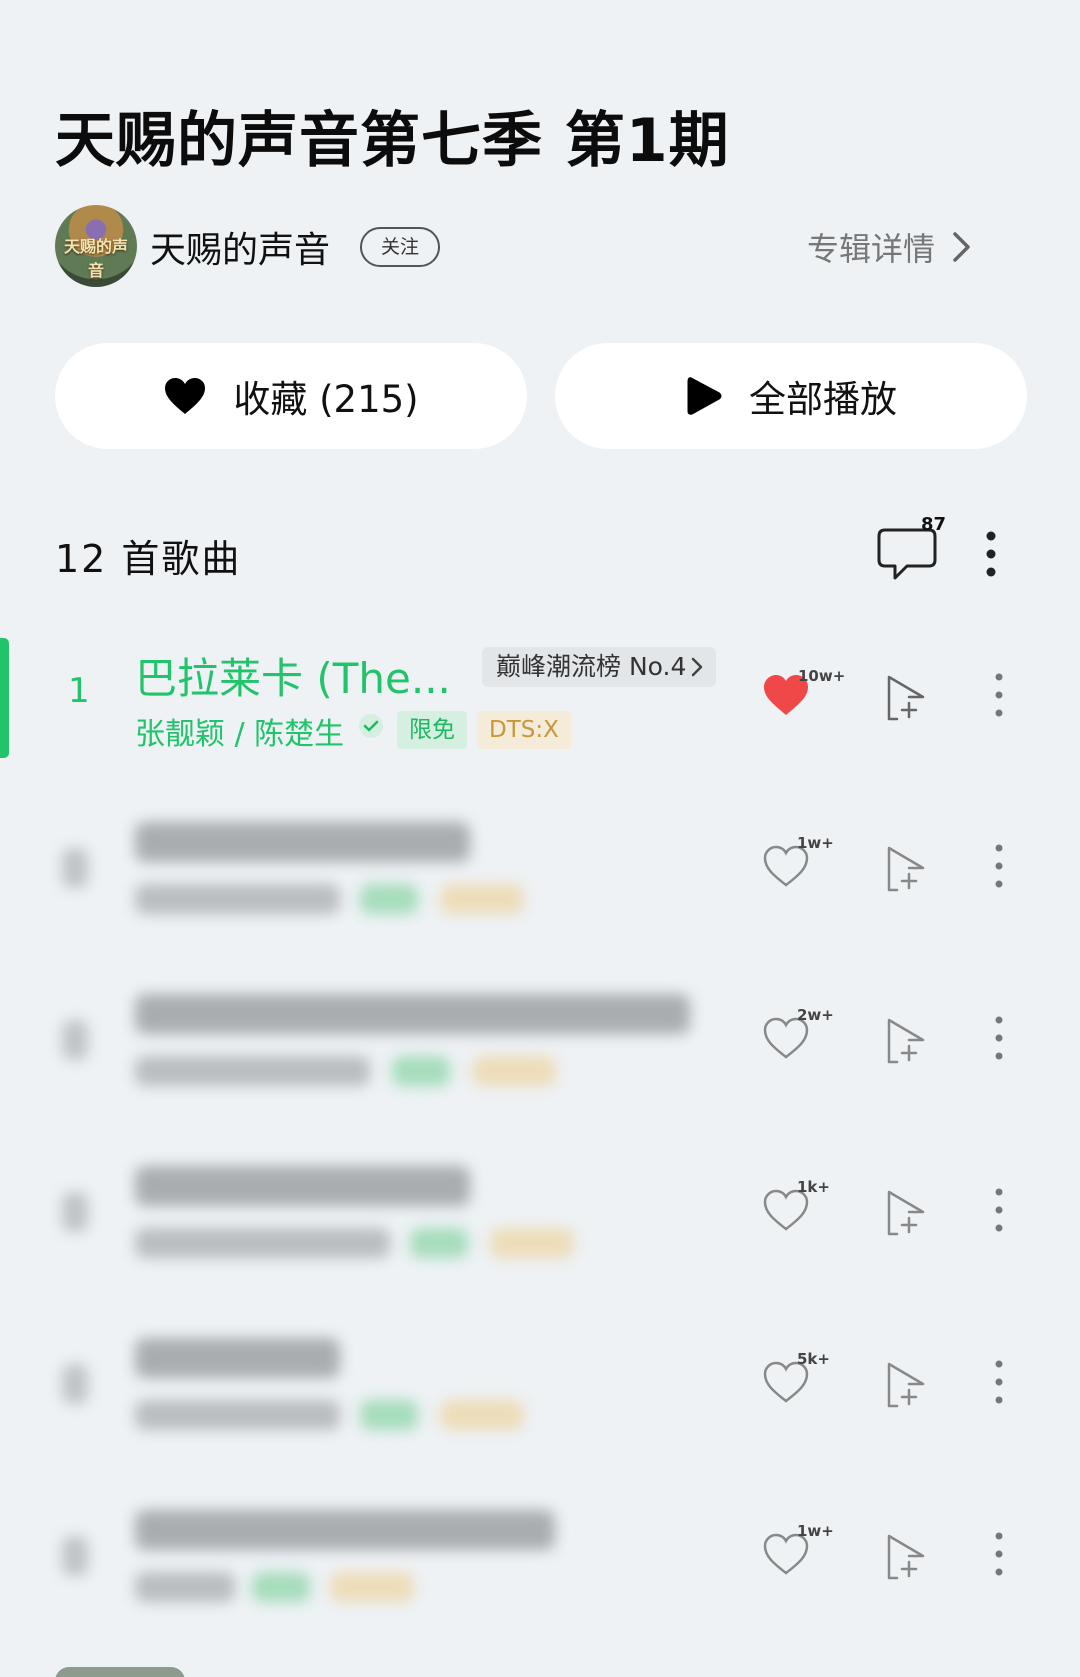 This screenshot has height=1677, width=1080. What do you see at coordinates (815, 1015) in the screenshot?
I see `like-count: 2w+` at bounding box center [815, 1015].